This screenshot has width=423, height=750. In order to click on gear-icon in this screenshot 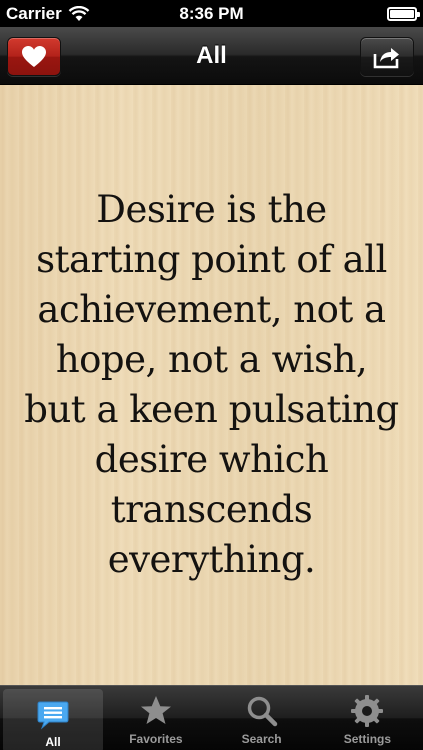, I will do `click(367, 711)`.